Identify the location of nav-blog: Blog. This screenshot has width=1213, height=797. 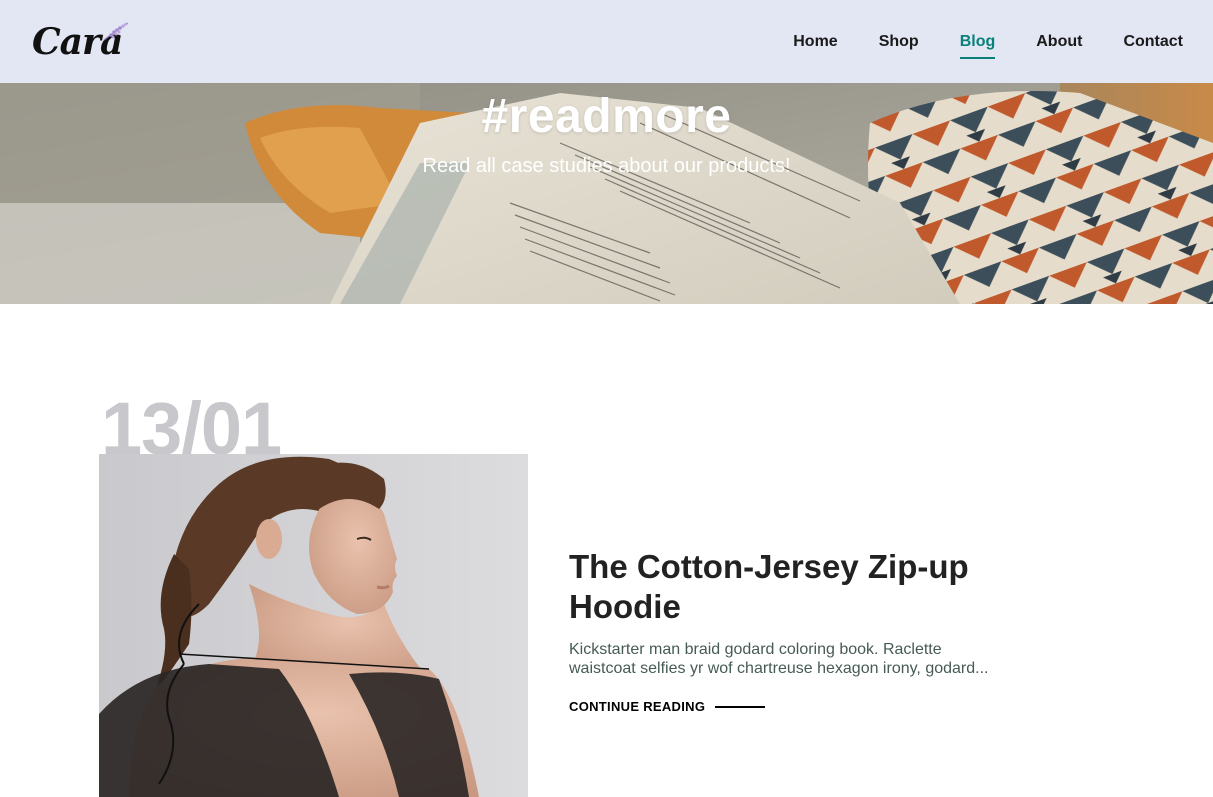
(977, 44).